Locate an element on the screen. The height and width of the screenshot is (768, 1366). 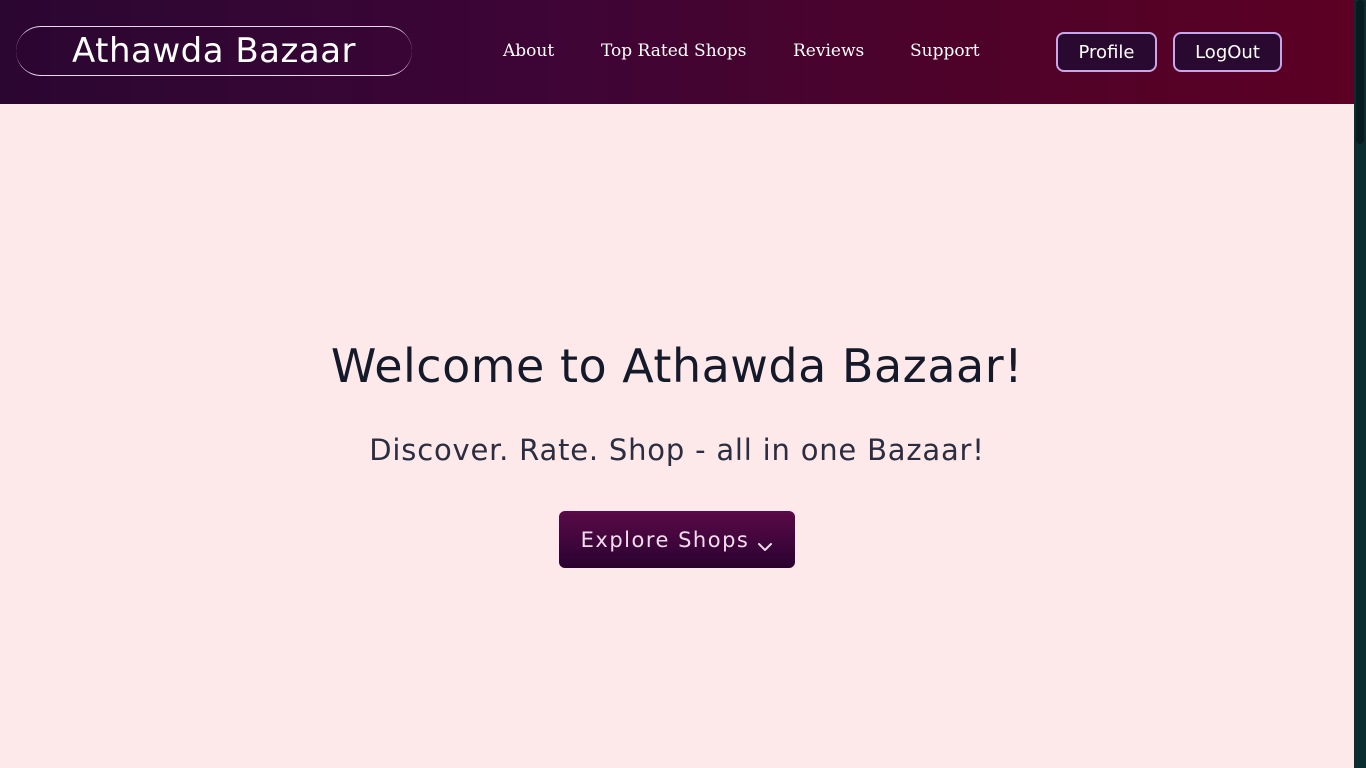
chevron-down-icon is located at coordinates (765, 542).